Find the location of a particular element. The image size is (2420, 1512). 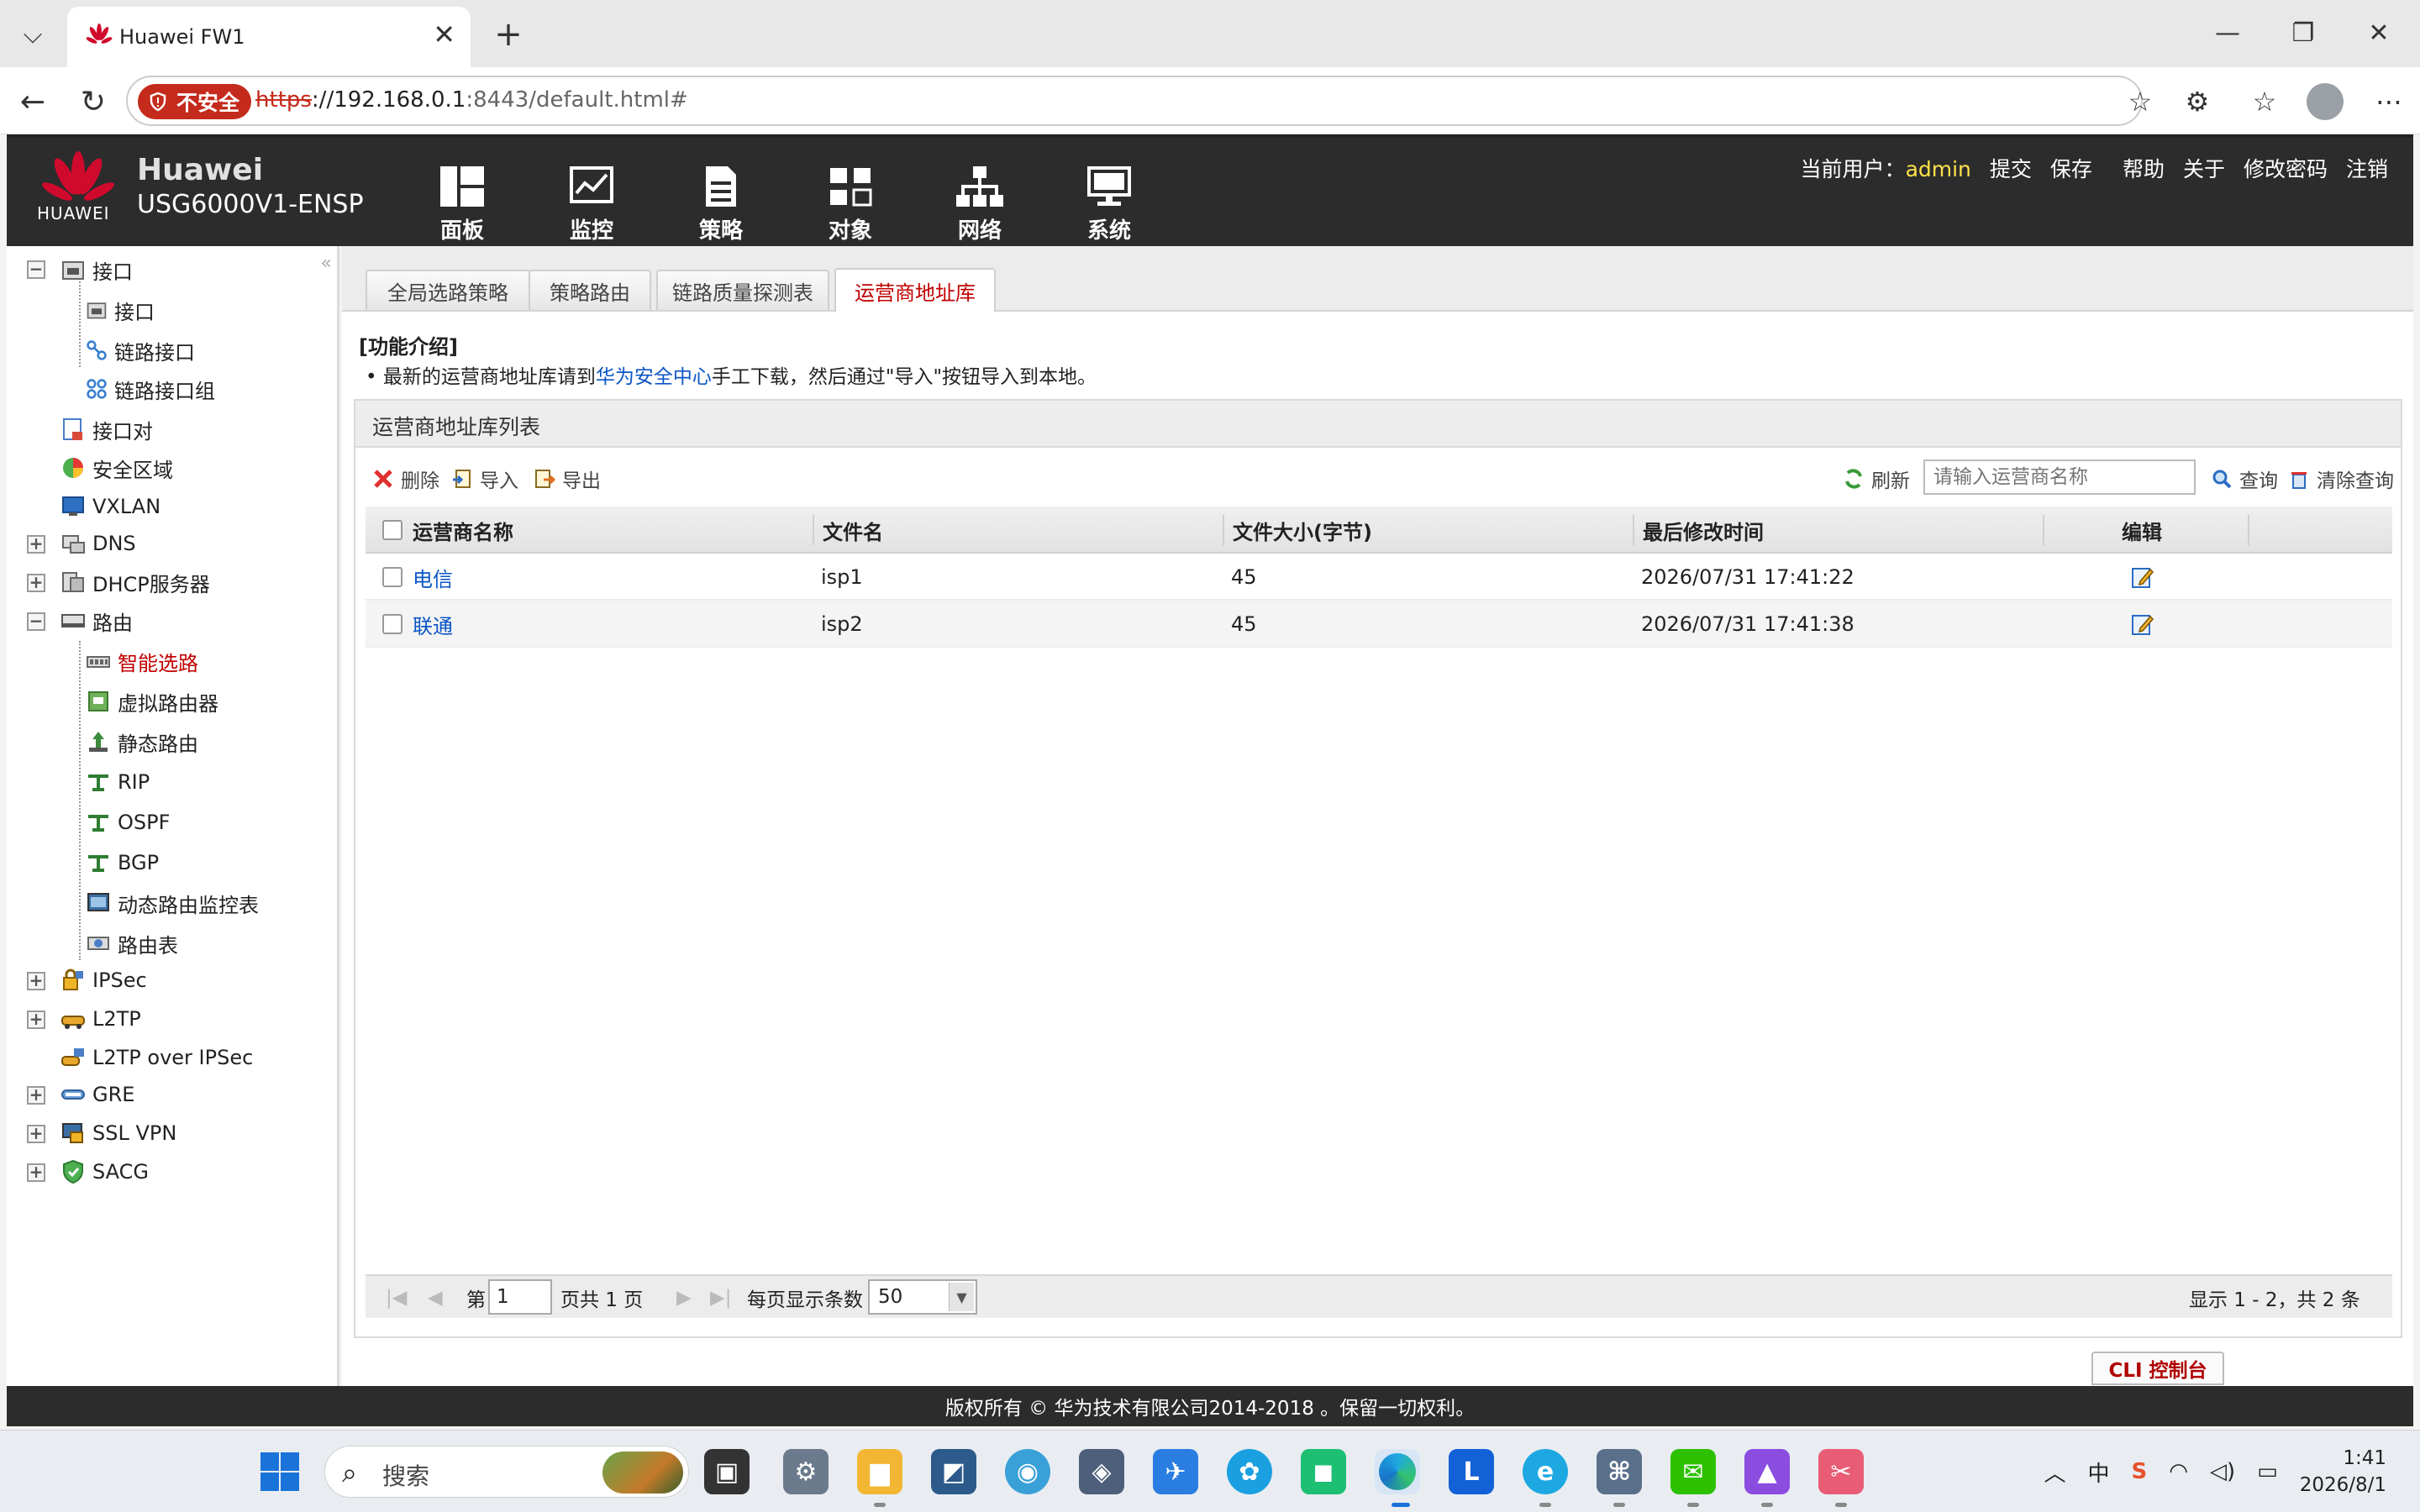

network-tool-icon: ⌘ is located at coordinates (1619, 1471).